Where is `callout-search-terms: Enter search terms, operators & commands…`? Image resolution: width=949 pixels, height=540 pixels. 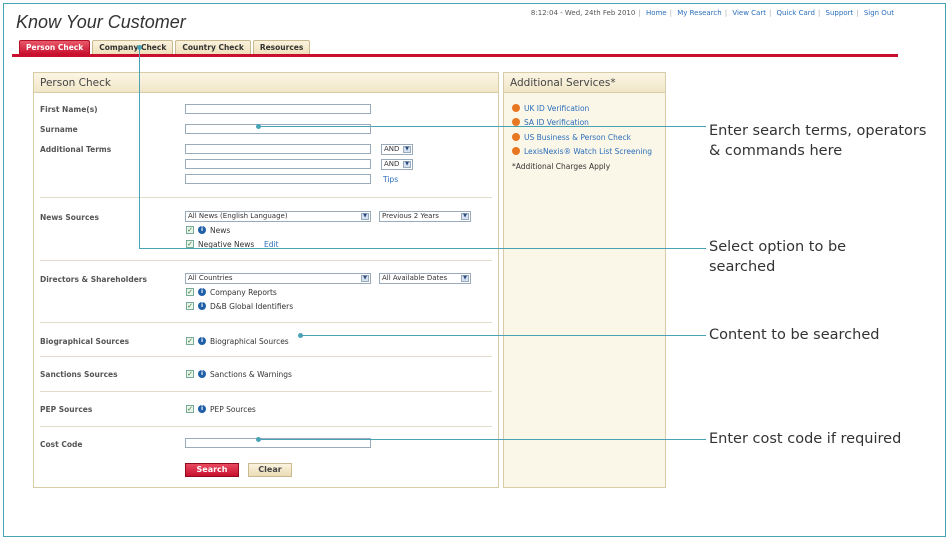 callout-search-terms: Enter search terms, operators & commands… is located at coordinates (818, 141).